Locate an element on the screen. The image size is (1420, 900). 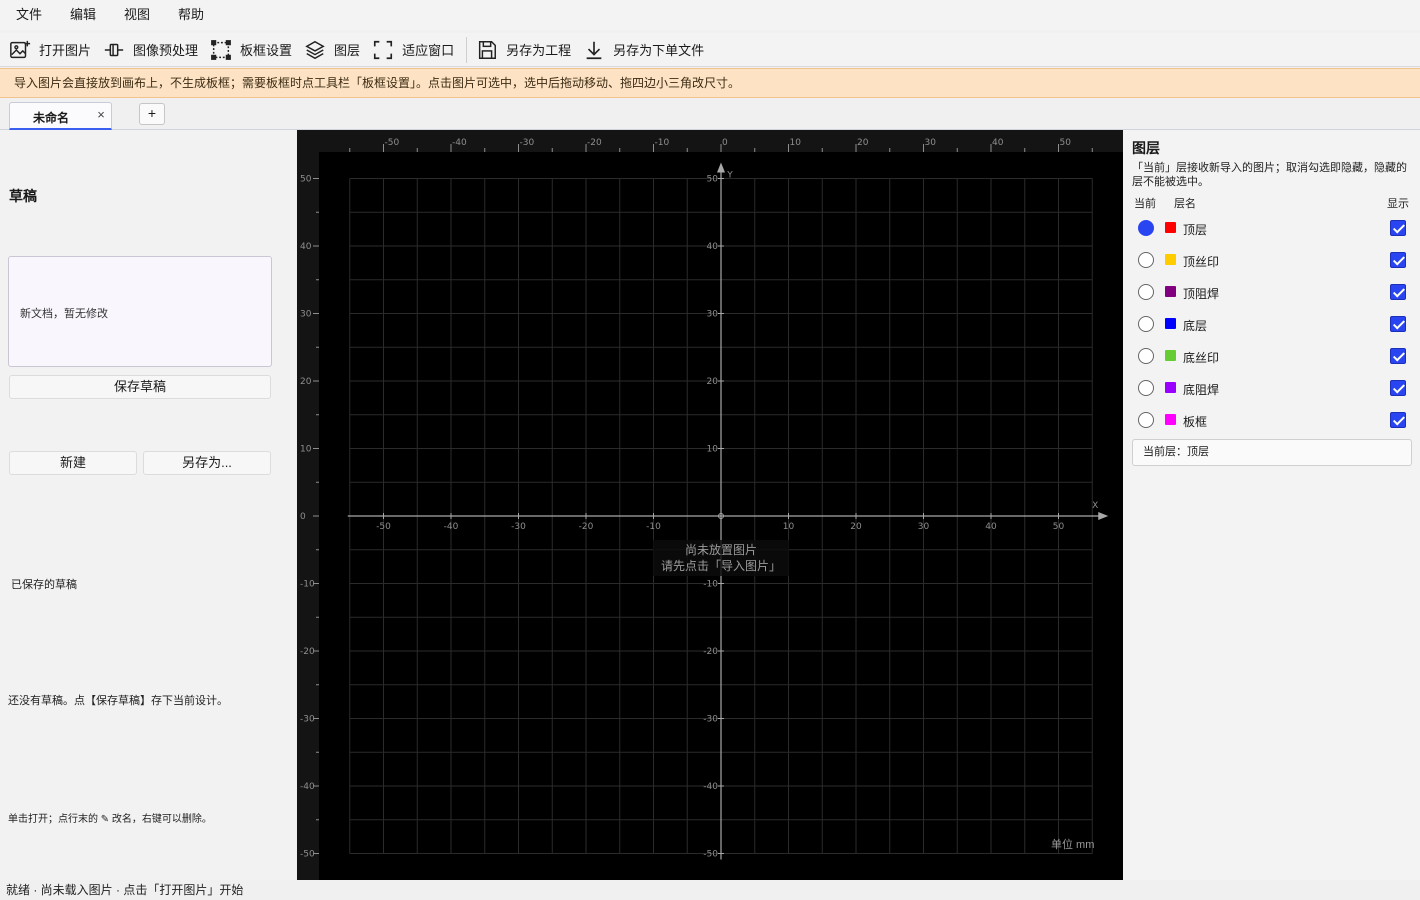
top-ruler-label: 10 is located at coordinates (796, 143).